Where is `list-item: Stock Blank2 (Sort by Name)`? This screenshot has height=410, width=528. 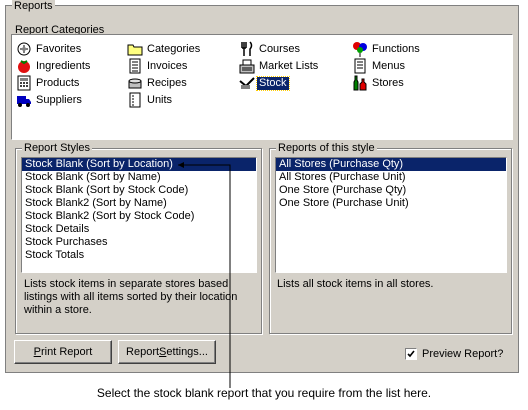
list-item: Stock Blank2 (Sort by Name) is located at coordinates (139, 203).